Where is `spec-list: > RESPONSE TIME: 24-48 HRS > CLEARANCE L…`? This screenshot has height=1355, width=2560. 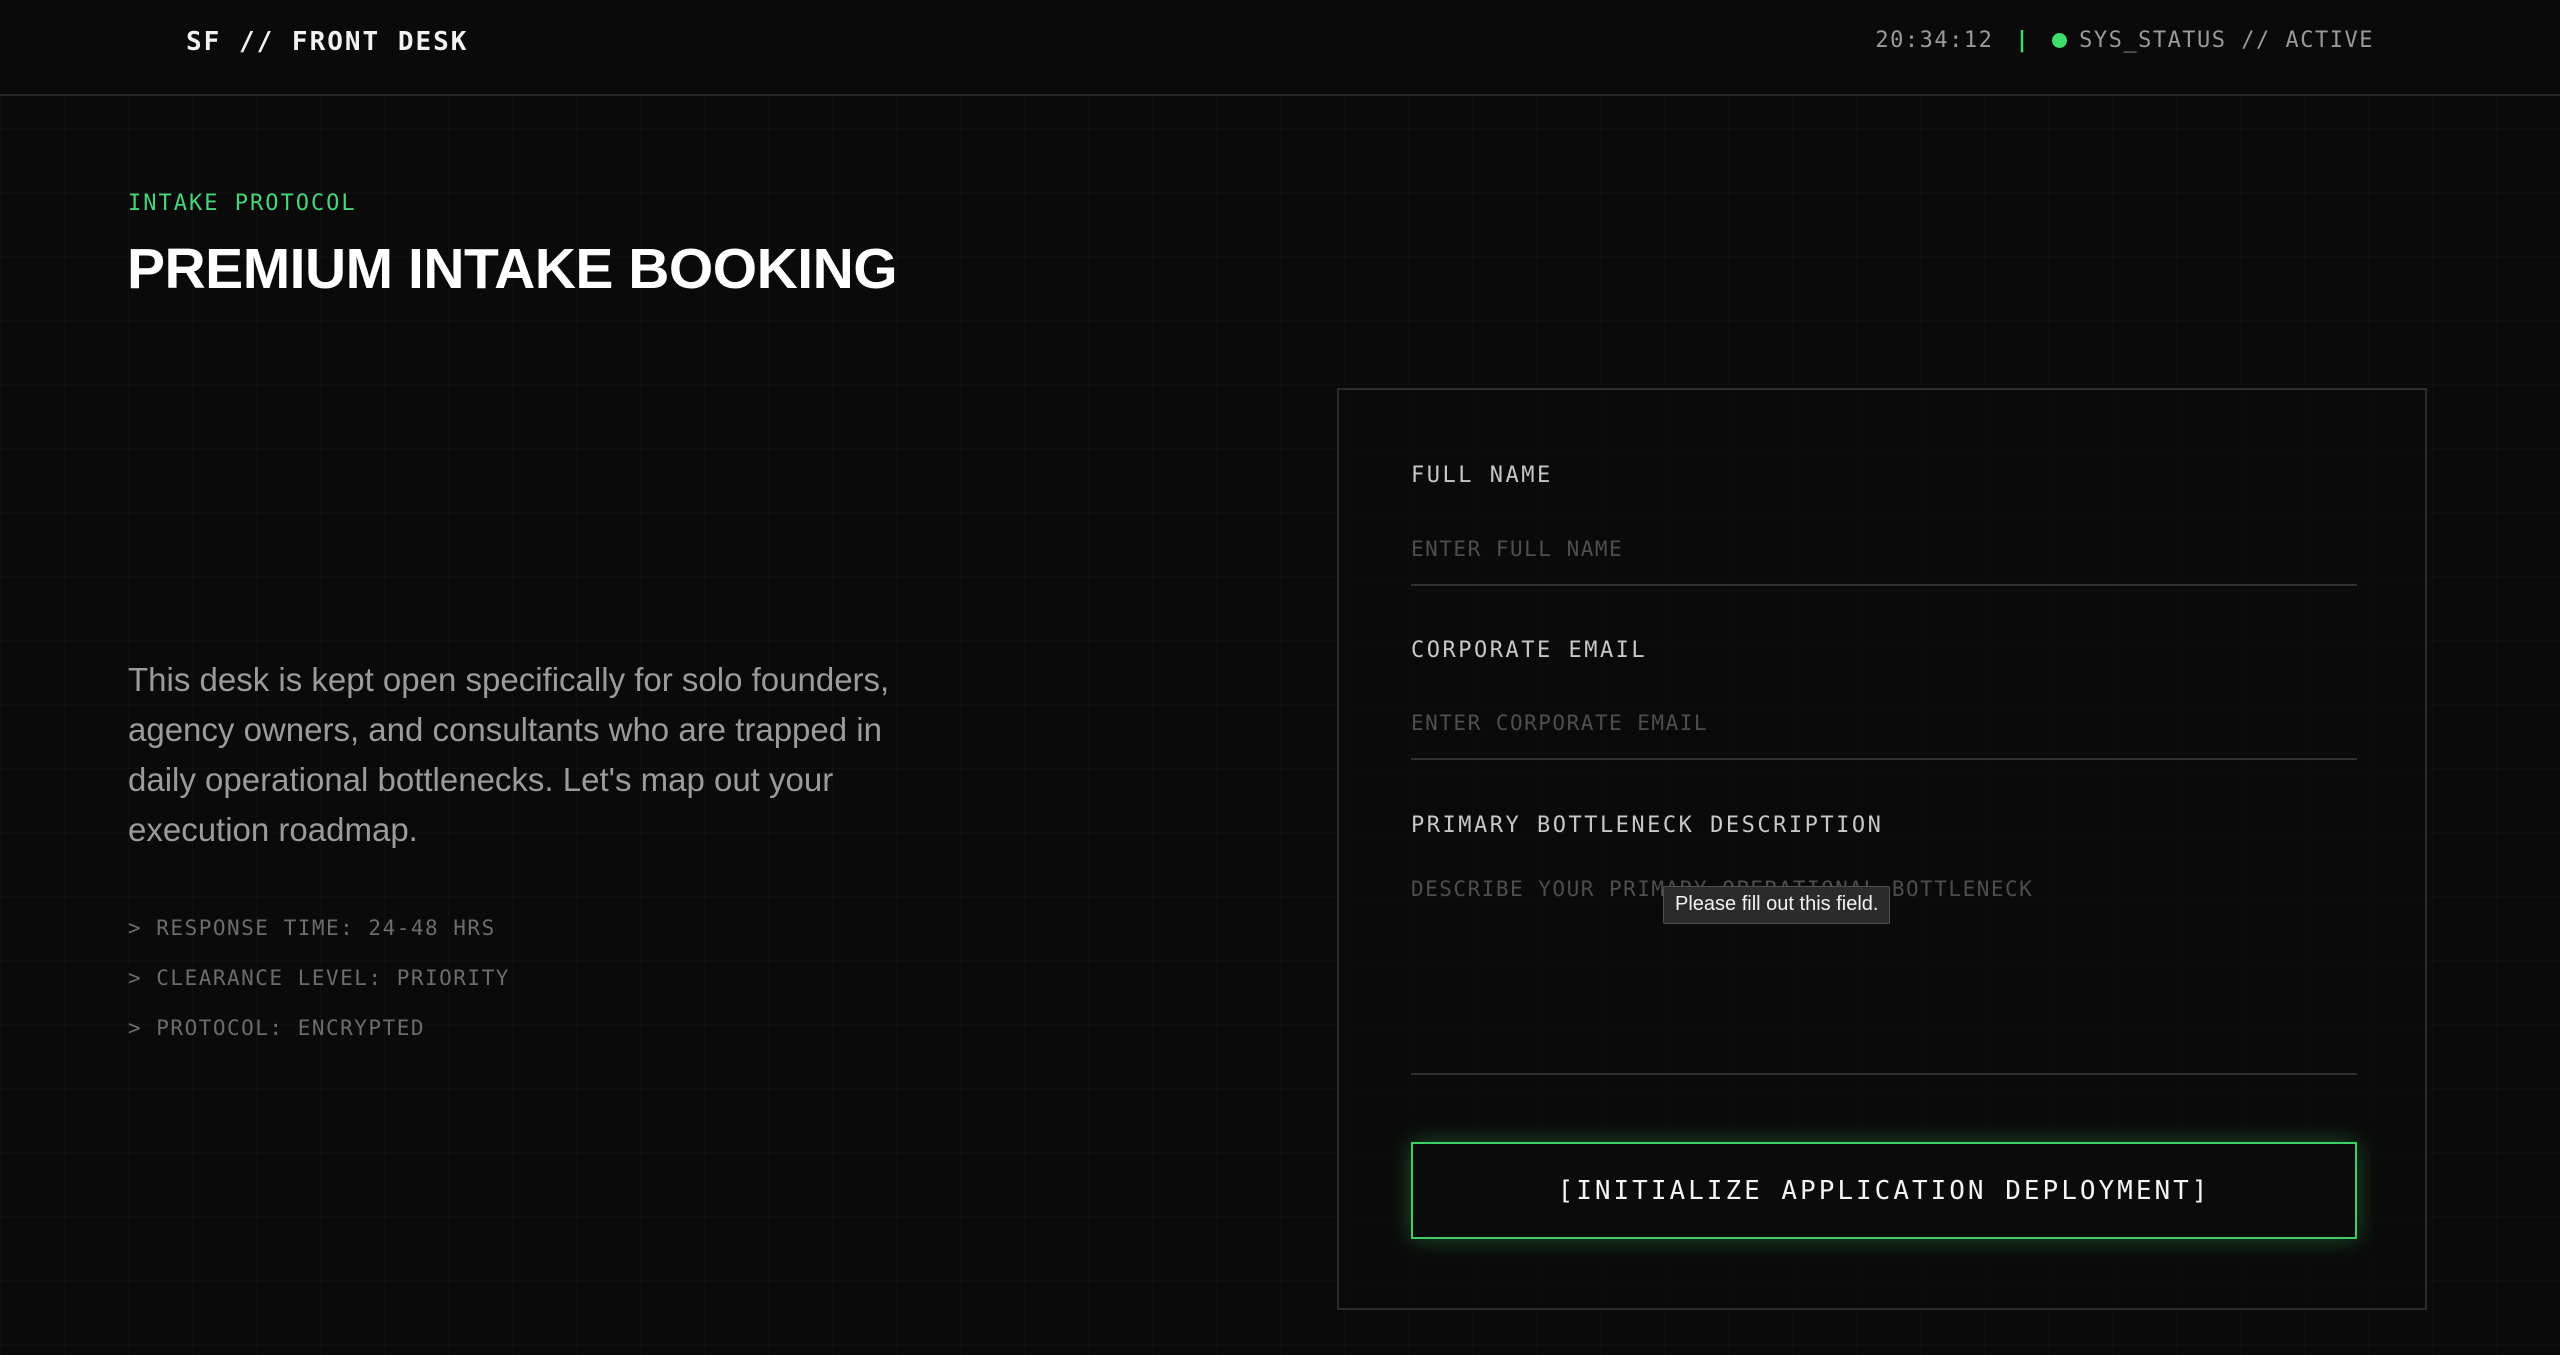
spec-list: > RESPONSE TIME: 24-48 HRS > CLEARANCE L… is located at coordinates (319, 988).